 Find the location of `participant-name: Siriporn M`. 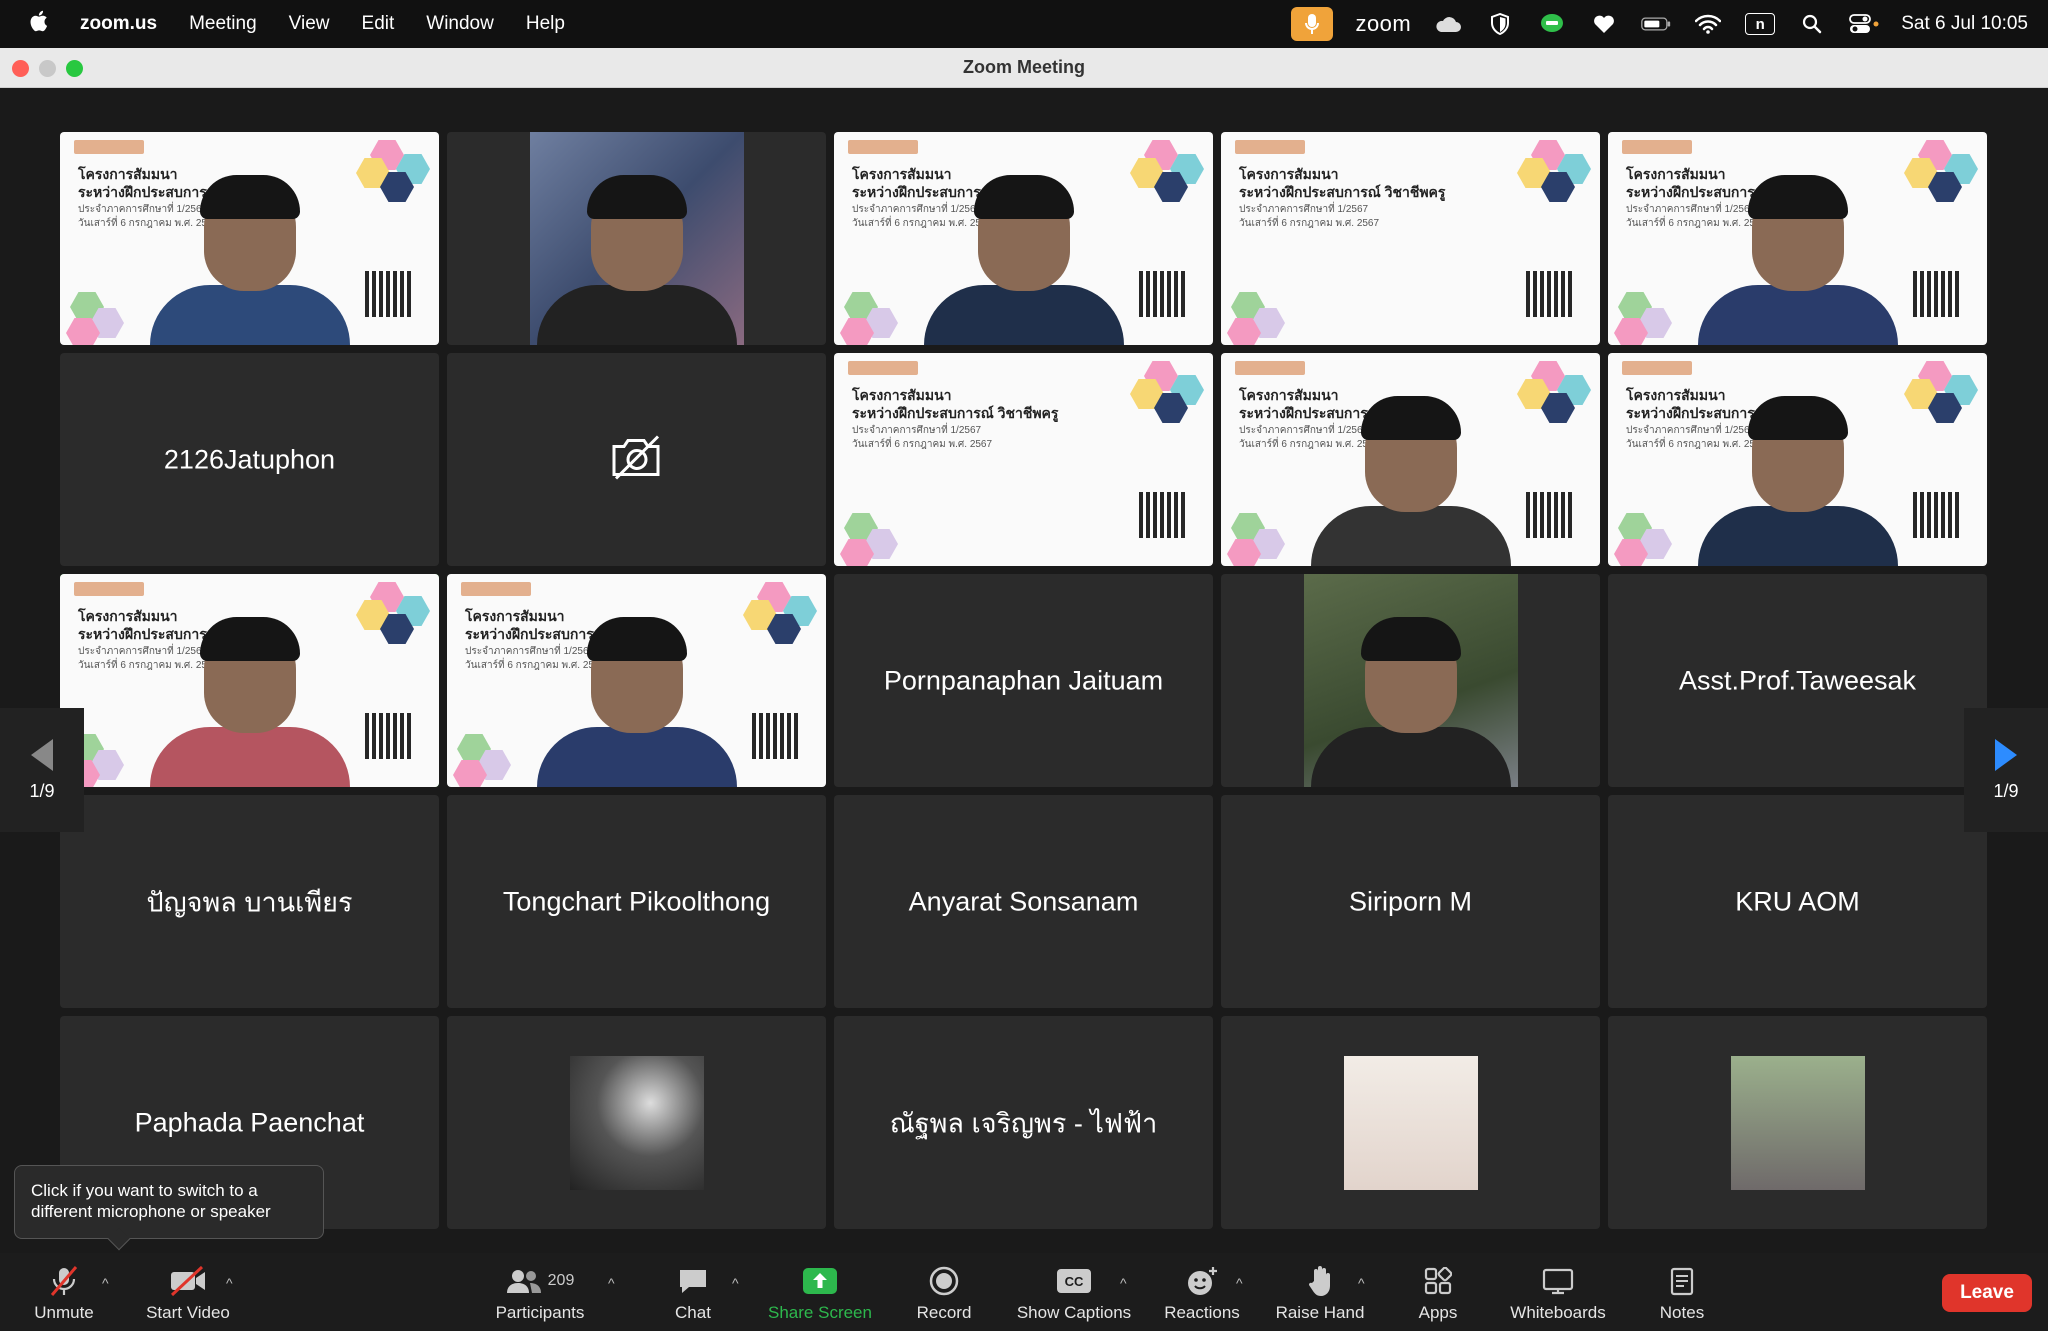

participant-name: Siriporn M is located at coordinates (1410, 901).